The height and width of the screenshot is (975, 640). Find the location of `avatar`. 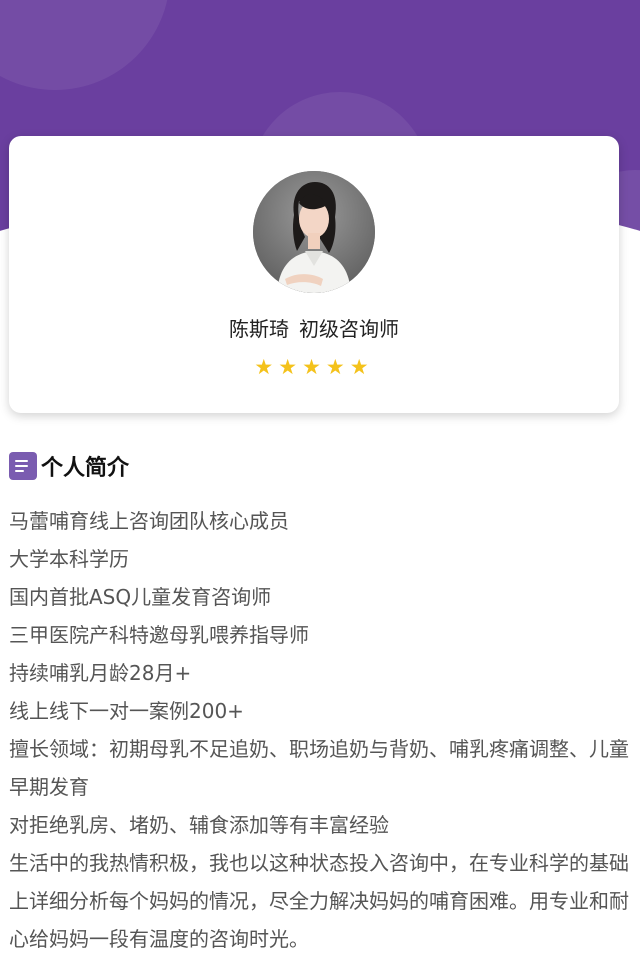

avatar is located at coordinates (314, 232).